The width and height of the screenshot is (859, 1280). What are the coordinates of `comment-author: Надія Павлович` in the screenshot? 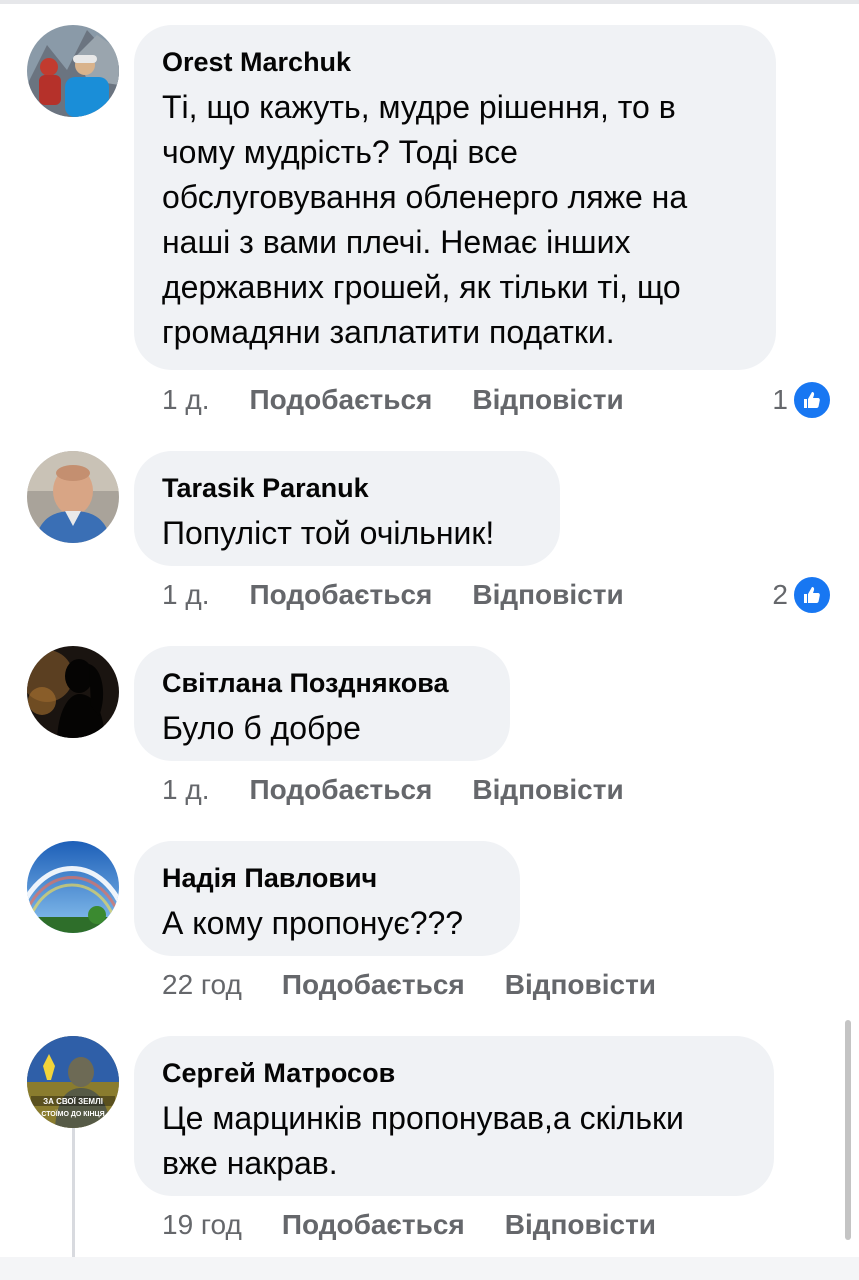 It's located at (327, 878).